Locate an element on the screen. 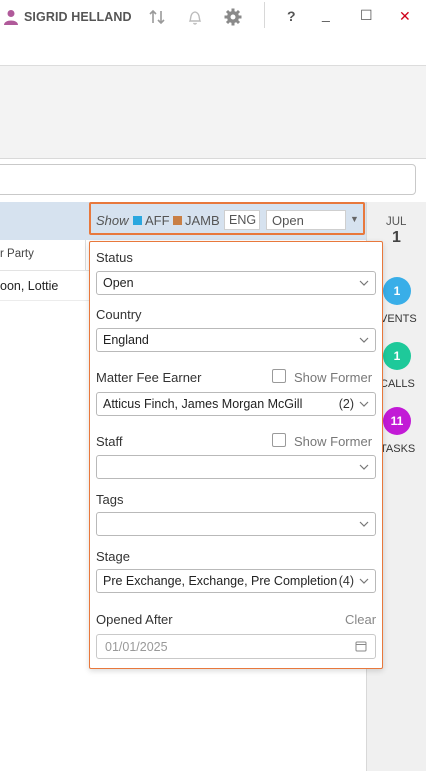 The image size is (426, 771). ribbon is located at coordinates (213, 112).